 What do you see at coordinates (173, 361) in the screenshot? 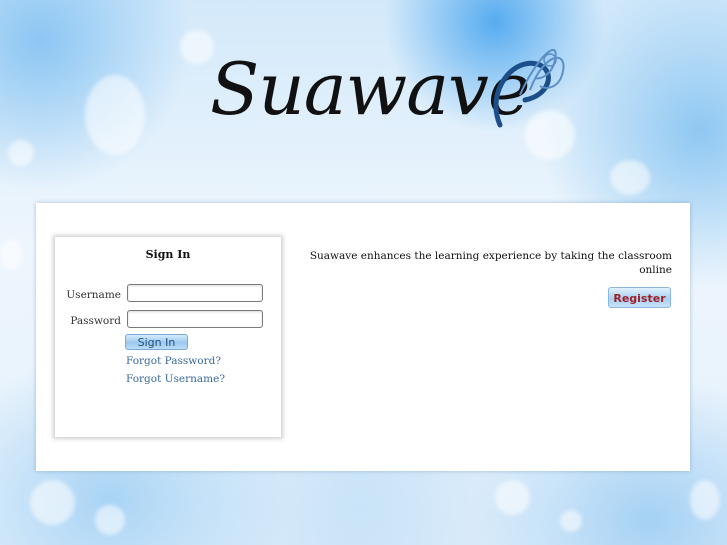
I see `forgot-password-link: Forgot Password?` at bounding box center [173, 361].